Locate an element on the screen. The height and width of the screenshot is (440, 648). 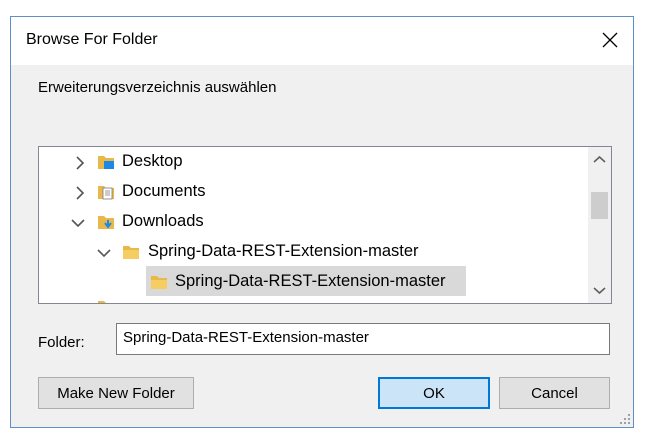
title-bar: Browse For Folder is located at coordinates (322, 41).